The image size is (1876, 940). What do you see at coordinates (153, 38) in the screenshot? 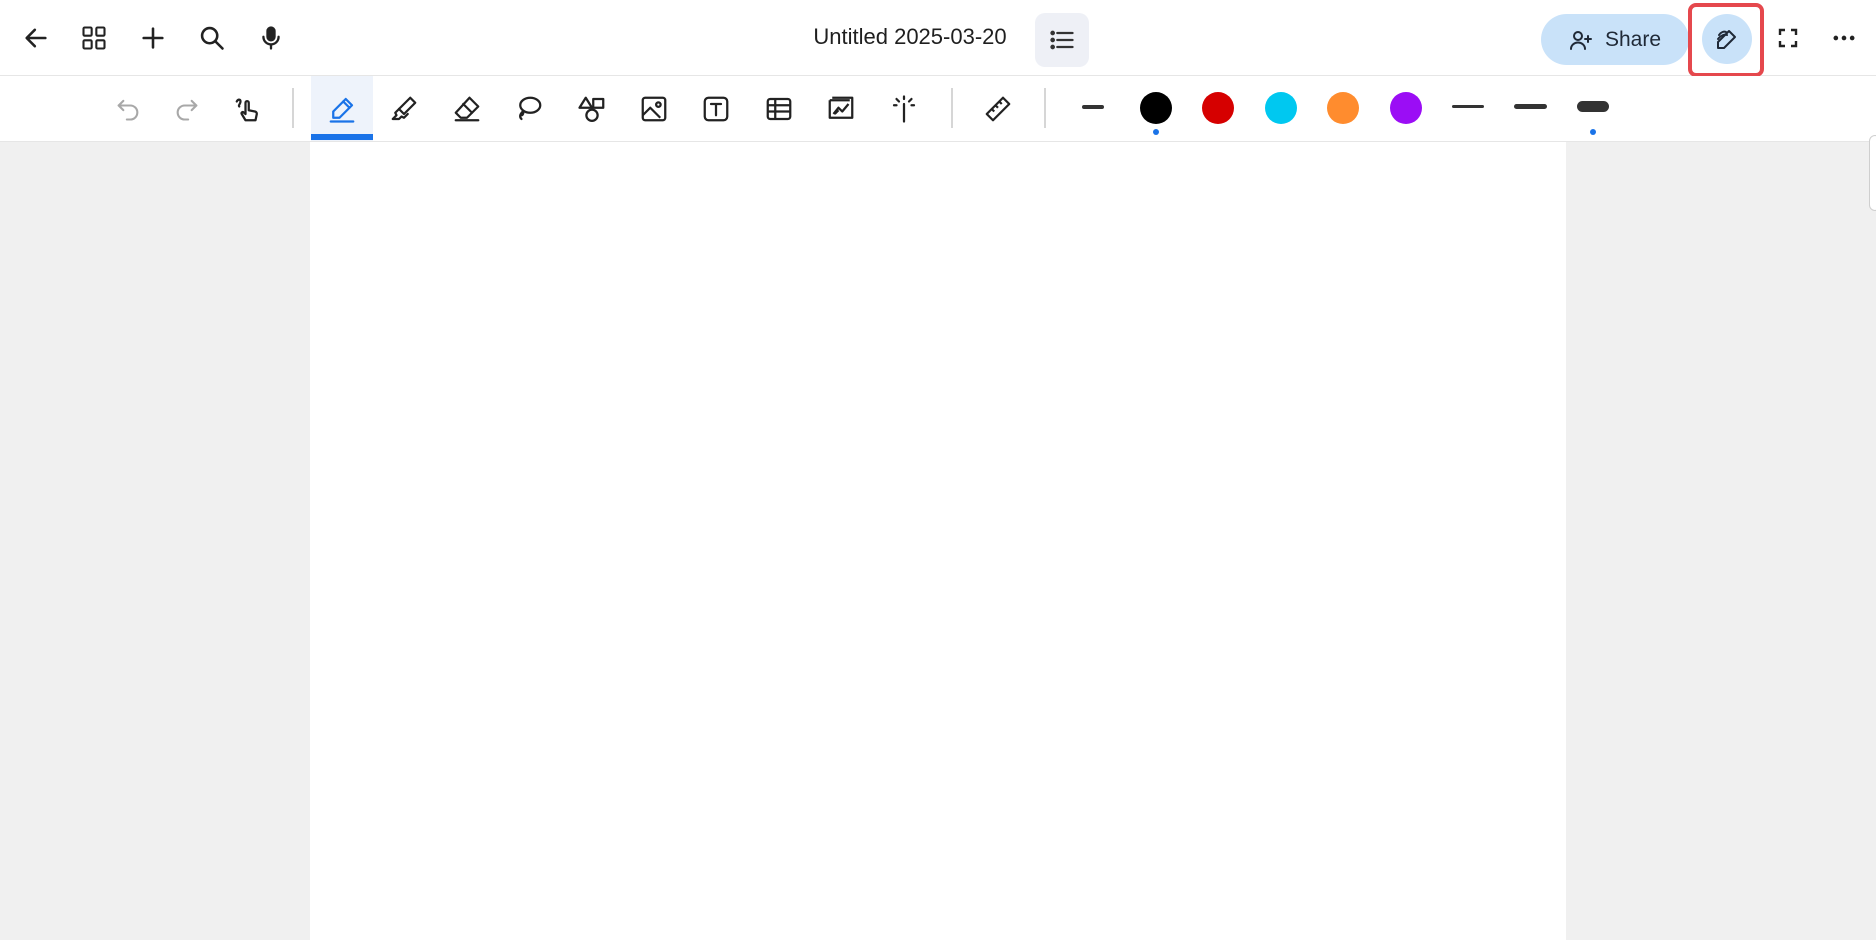
I see `plus-icon` at bounding box center [153, 38].